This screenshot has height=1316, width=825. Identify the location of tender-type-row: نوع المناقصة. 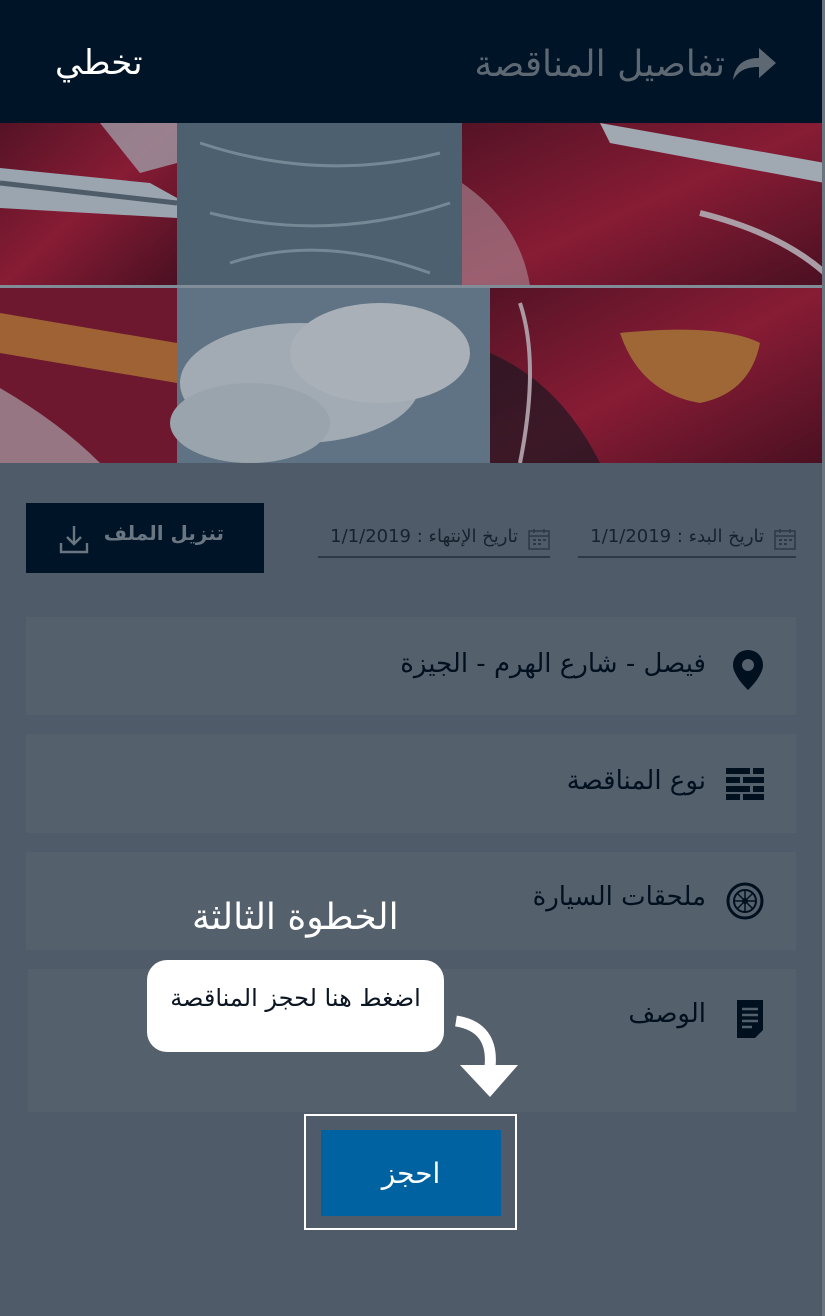
(411, 783).